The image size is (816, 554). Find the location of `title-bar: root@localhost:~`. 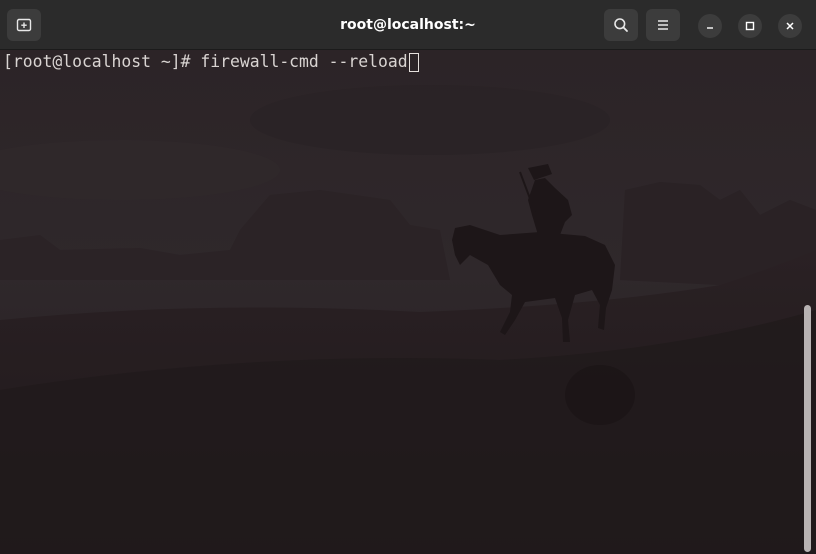

title-bar: root@localhost:~ is located at coordinates (408, 25).